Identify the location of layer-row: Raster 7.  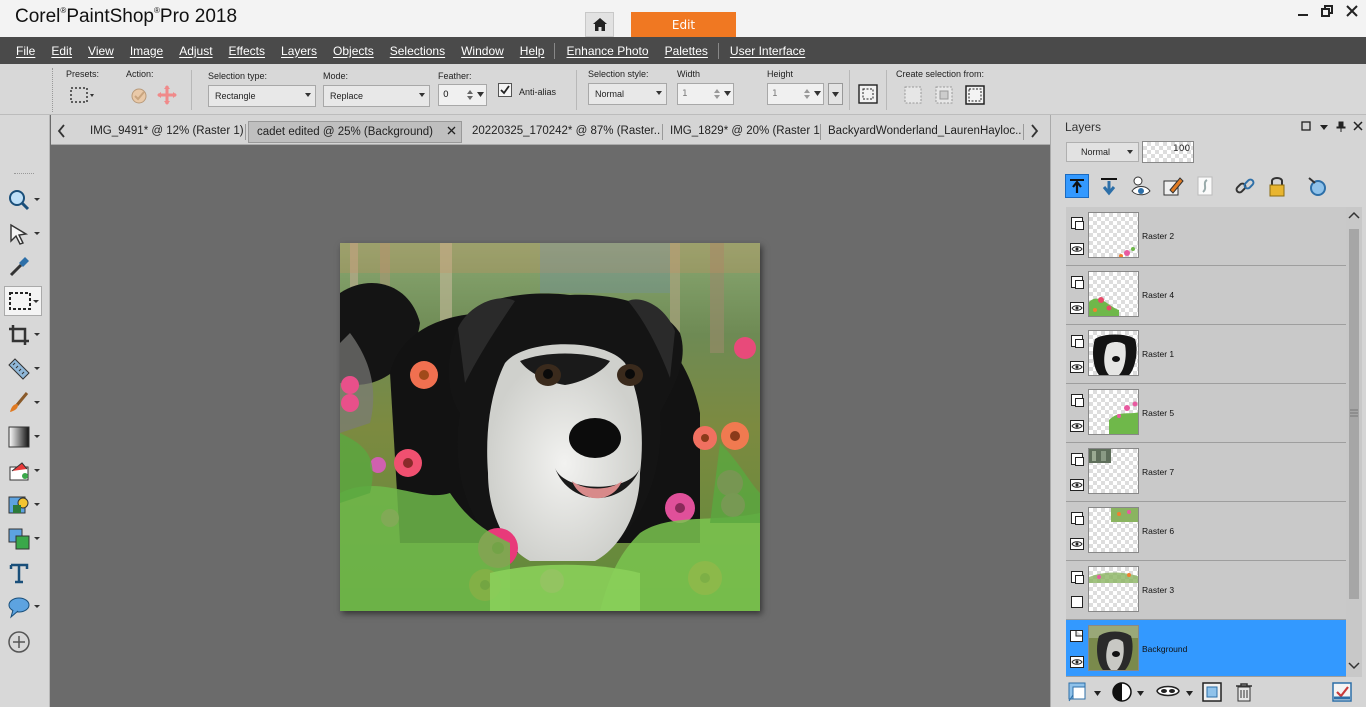
(1206, 472).